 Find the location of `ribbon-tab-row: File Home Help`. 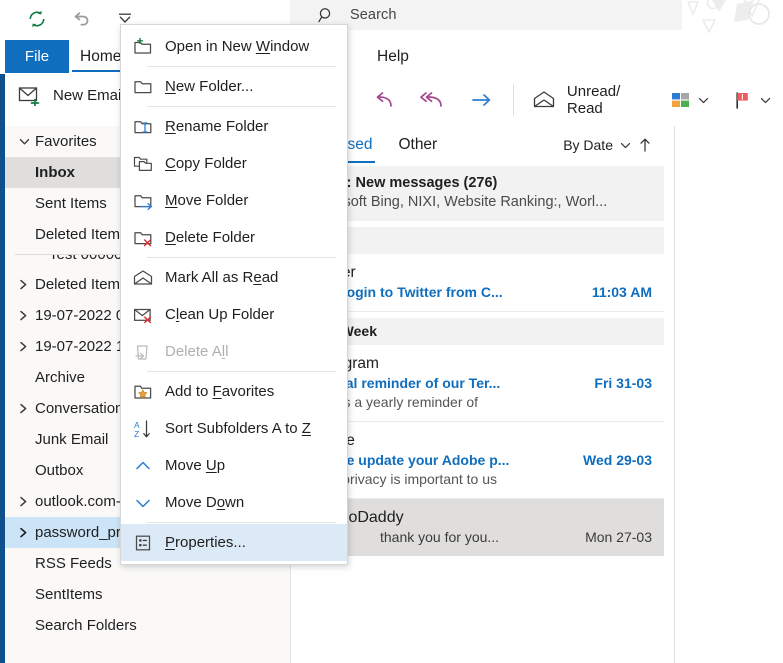

ribbon-tab-row: File Home Help is located at coordinates (391, 57).